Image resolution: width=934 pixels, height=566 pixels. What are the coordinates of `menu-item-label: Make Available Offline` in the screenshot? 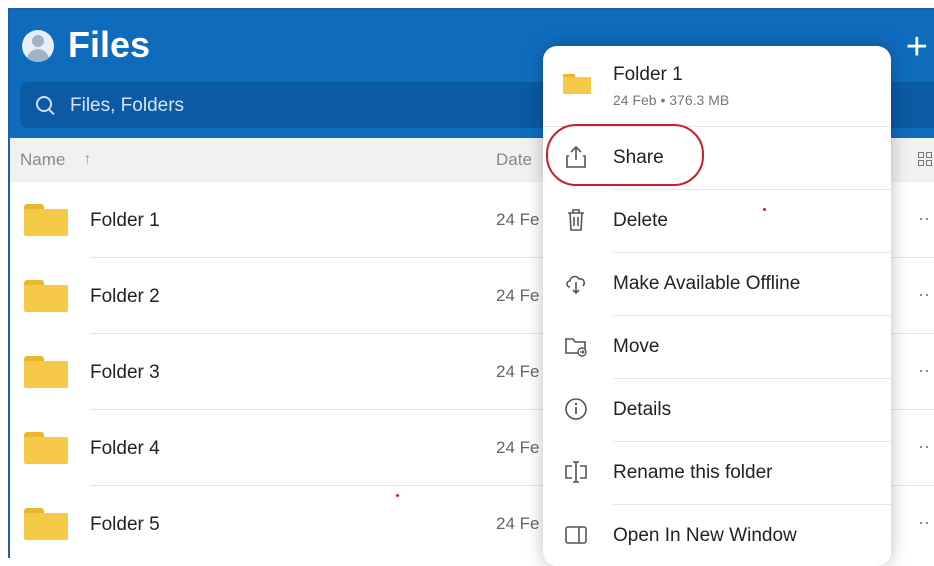 It's located at (707, 283).